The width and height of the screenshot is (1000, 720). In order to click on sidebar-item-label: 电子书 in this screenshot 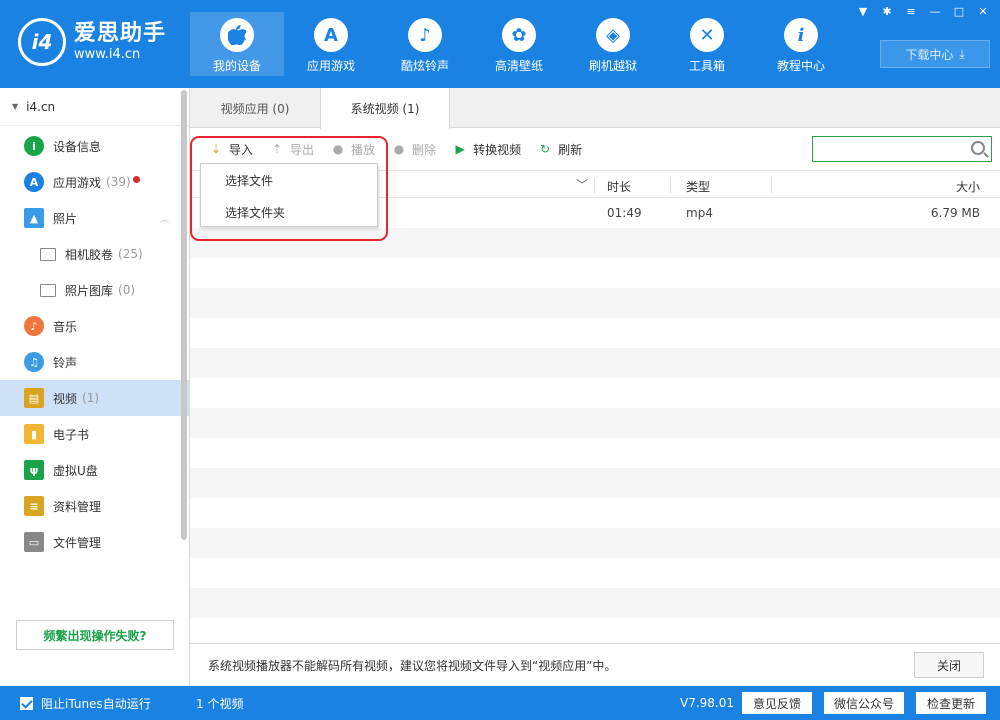, I will do `click(71, 434)`.